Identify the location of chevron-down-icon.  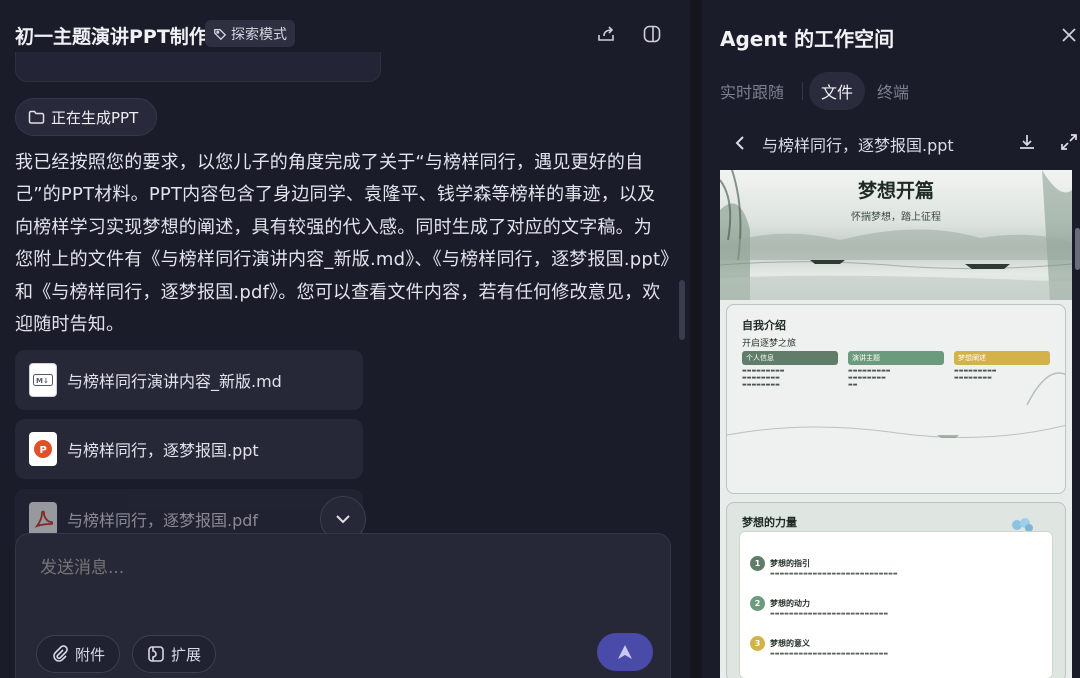
(343, 519).